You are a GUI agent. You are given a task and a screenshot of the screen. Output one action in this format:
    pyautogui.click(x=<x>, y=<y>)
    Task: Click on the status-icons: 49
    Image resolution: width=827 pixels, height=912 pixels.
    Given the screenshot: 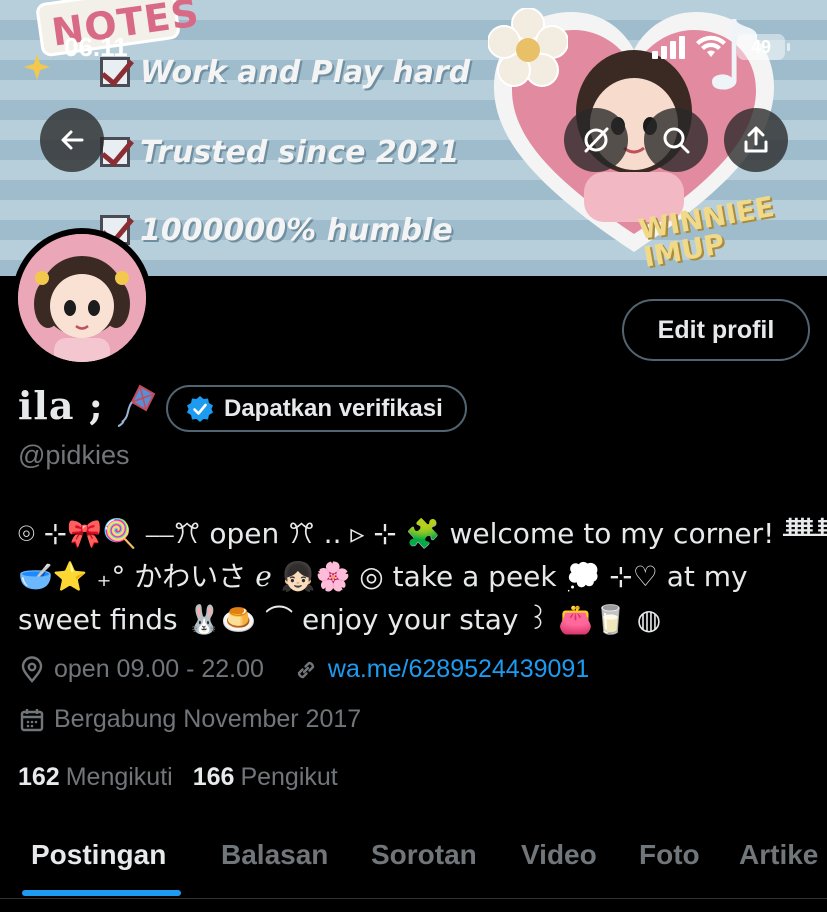 What is the action you would take?
    pyautogui.click(x=721, y=47)
    